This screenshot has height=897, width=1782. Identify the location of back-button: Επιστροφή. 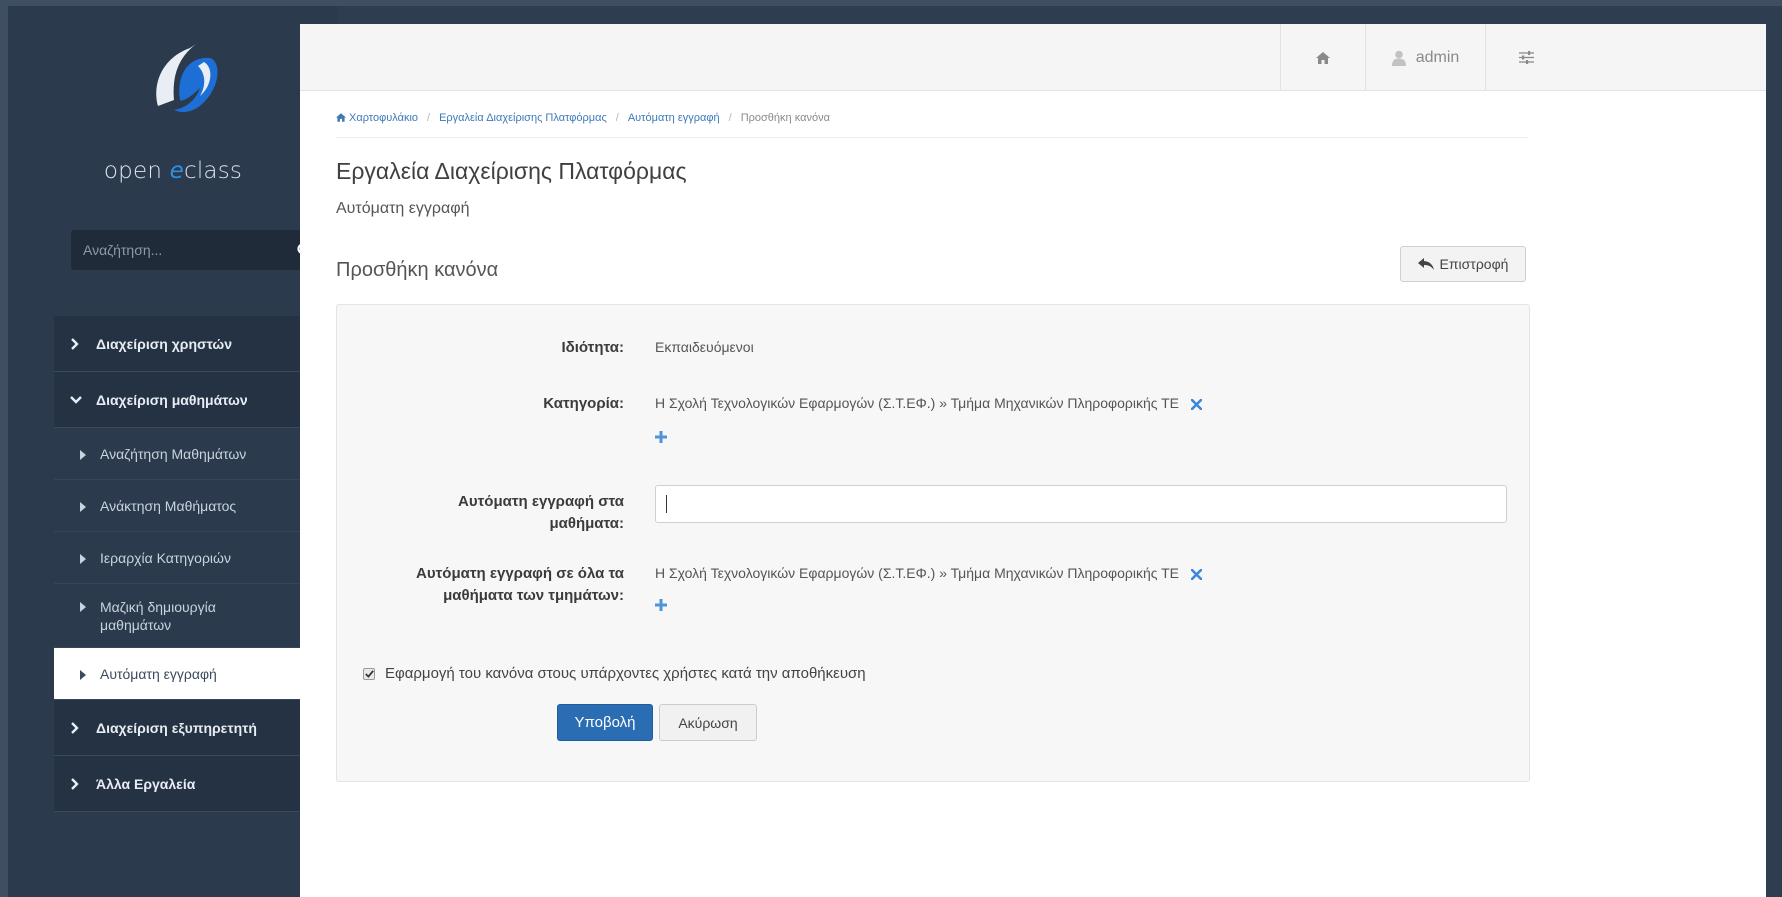
(1463, 264).